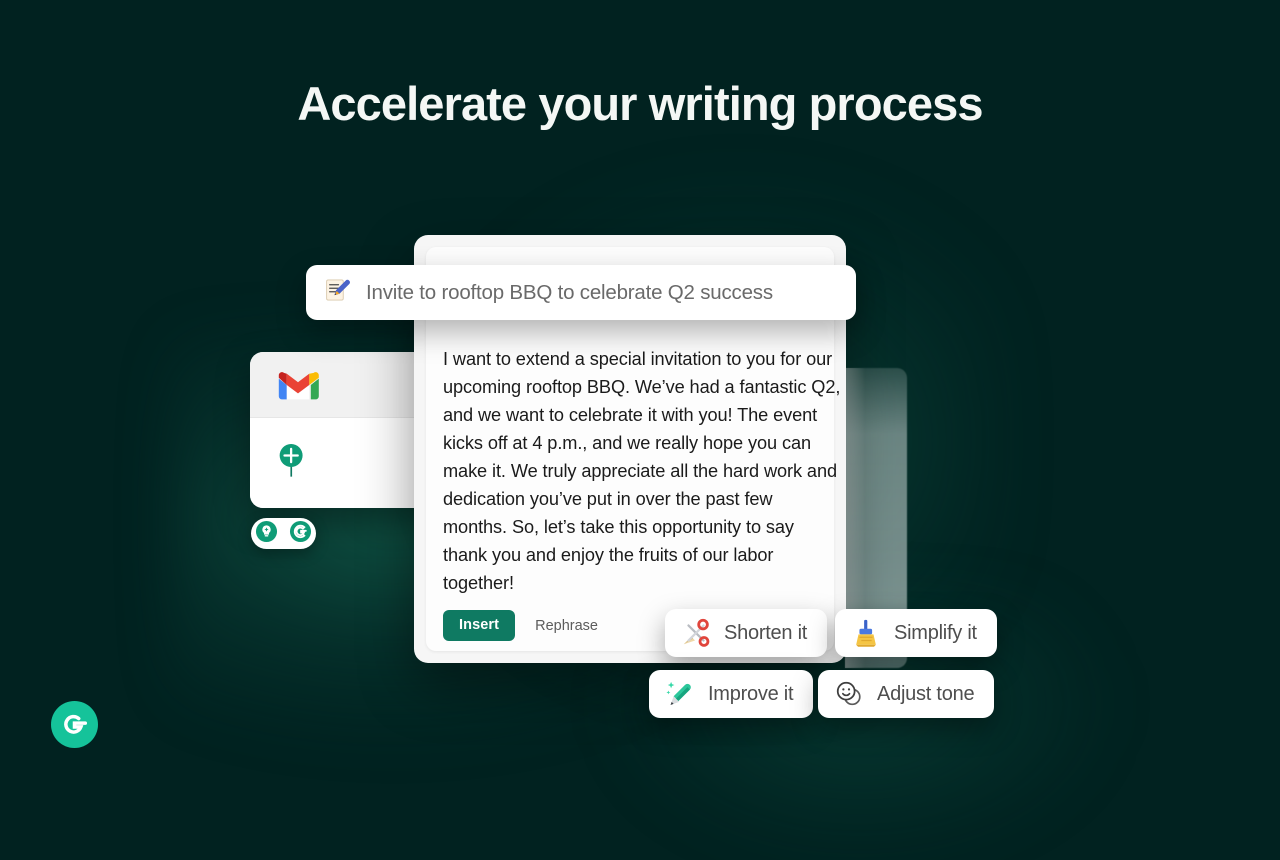 Image resolution: width=1280 pixels, height=860 pixels. Describe the element at coordinates (74, 724) in the screenshot. I see `grammarly-logo` at that location.